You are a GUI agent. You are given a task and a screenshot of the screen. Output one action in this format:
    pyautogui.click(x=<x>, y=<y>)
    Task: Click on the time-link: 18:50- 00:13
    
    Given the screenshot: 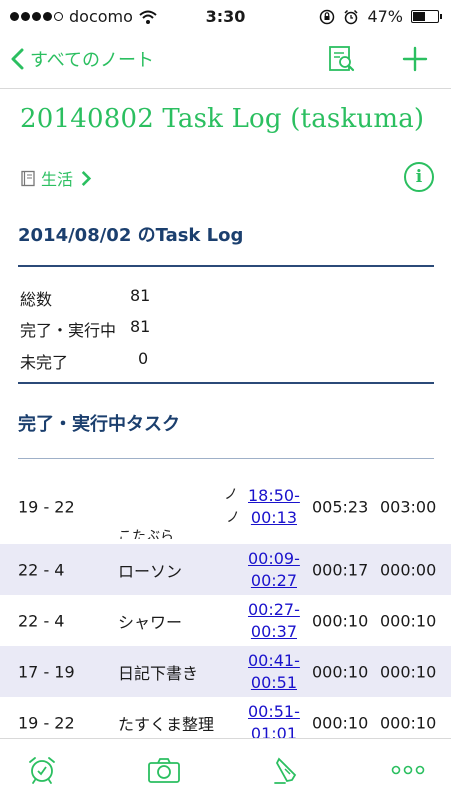 What is the action you would take?
    pyautogui.click(x=274, y=507)
    